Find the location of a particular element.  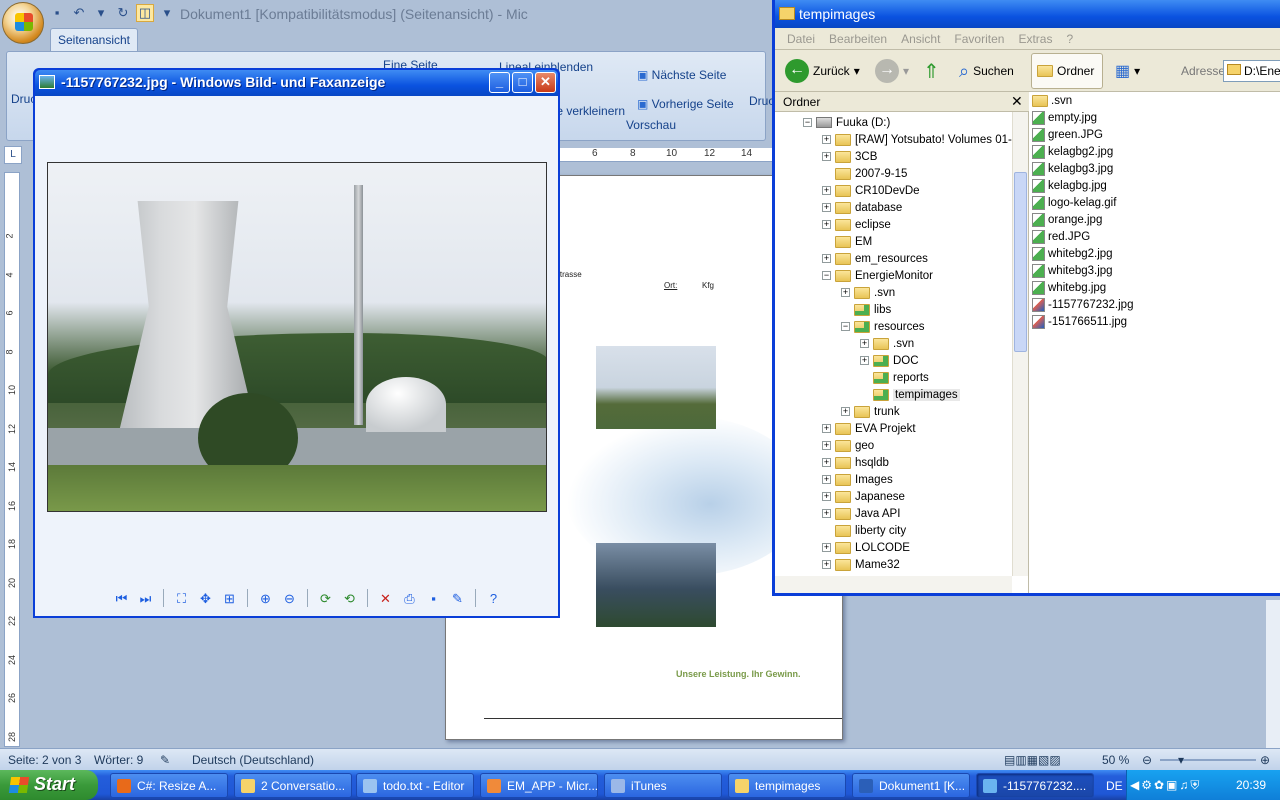

tree-node: + CR10DevDe is located at coordinates (871, 190).